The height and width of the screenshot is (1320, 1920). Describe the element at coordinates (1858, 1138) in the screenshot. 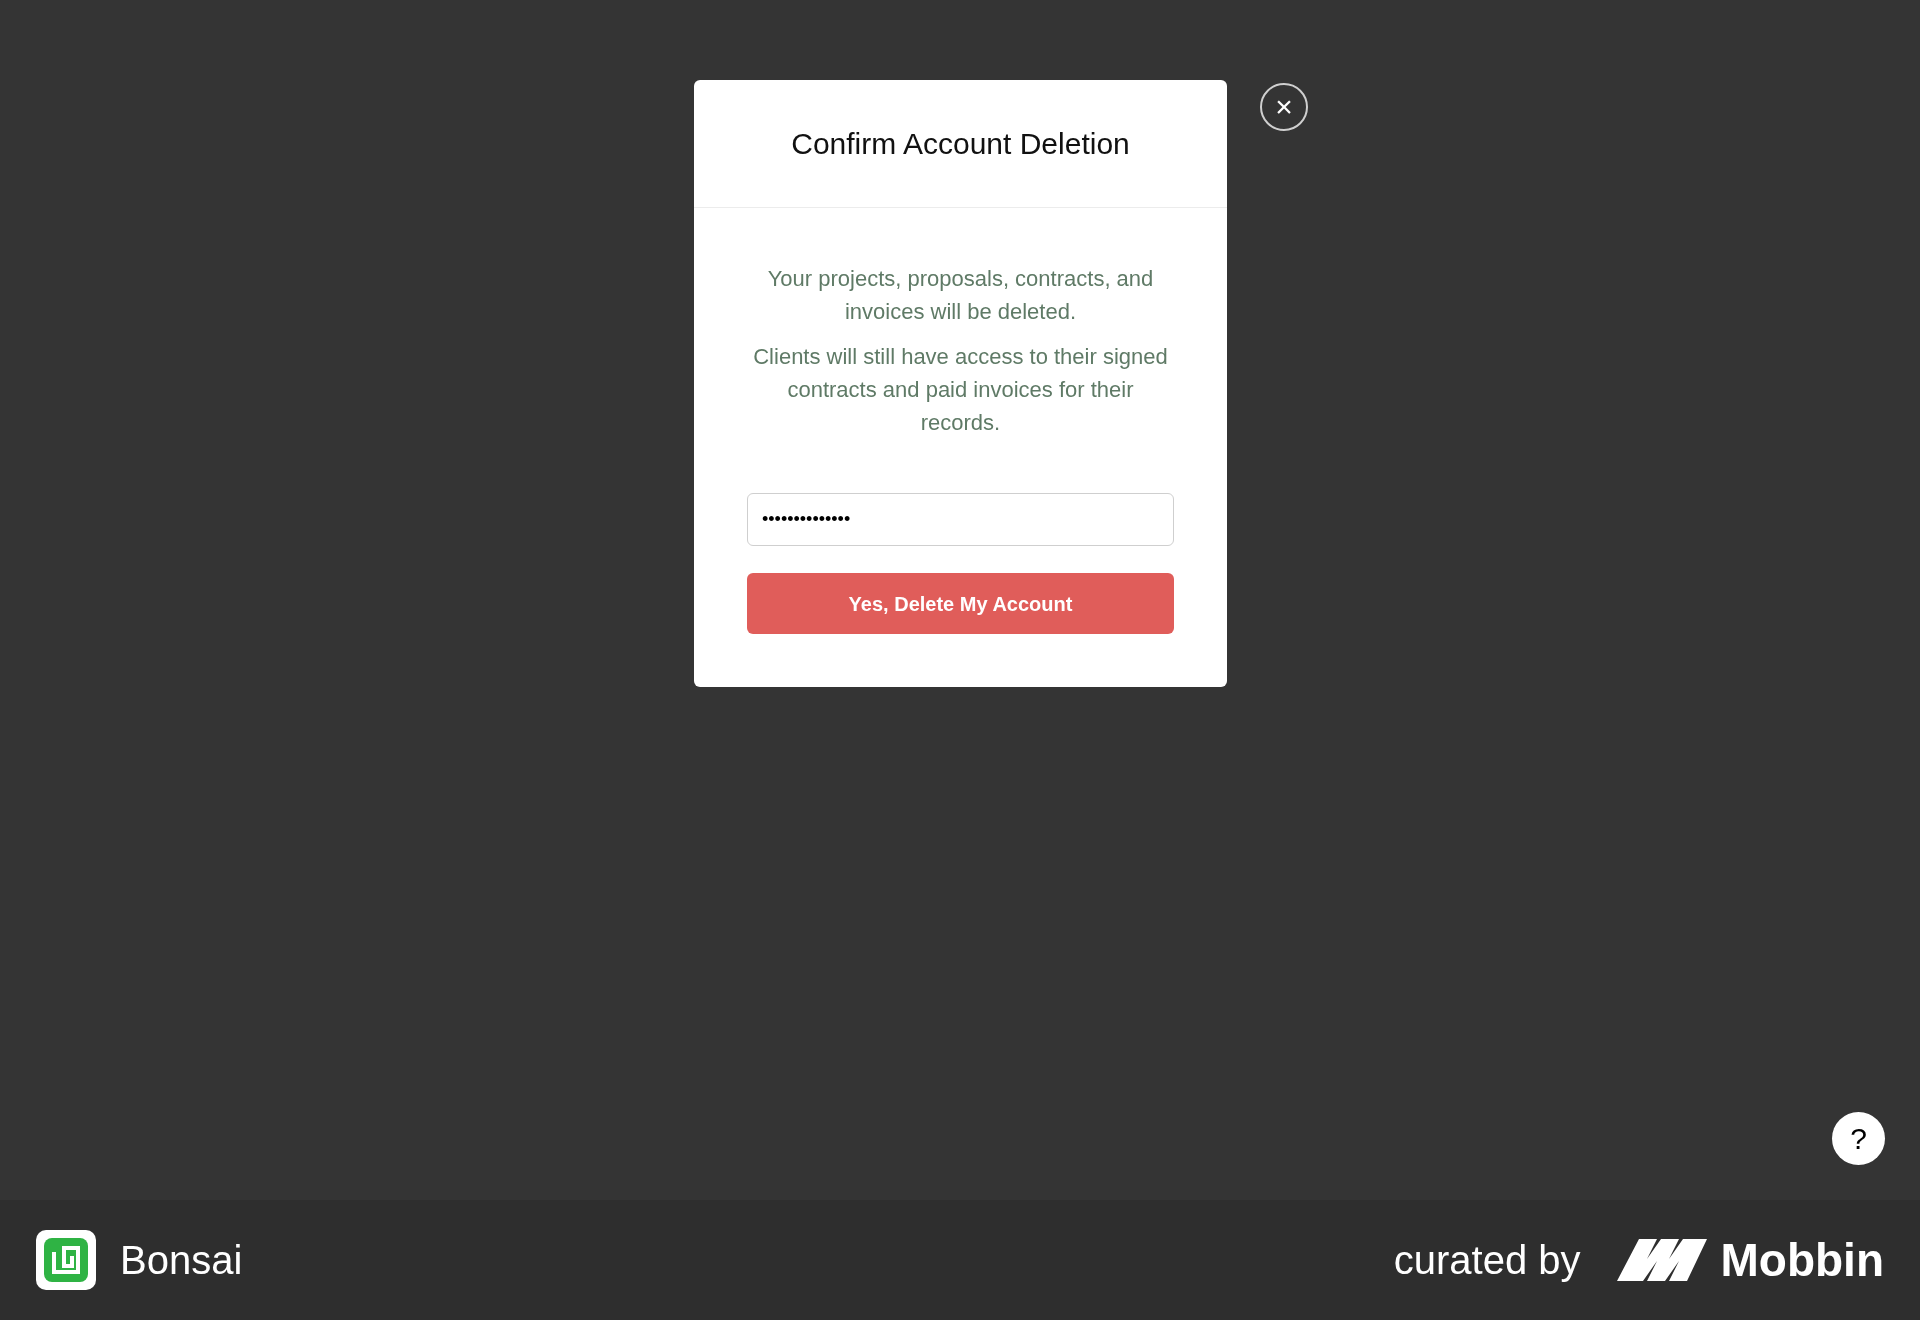

I see `help-button: ?` at that location.